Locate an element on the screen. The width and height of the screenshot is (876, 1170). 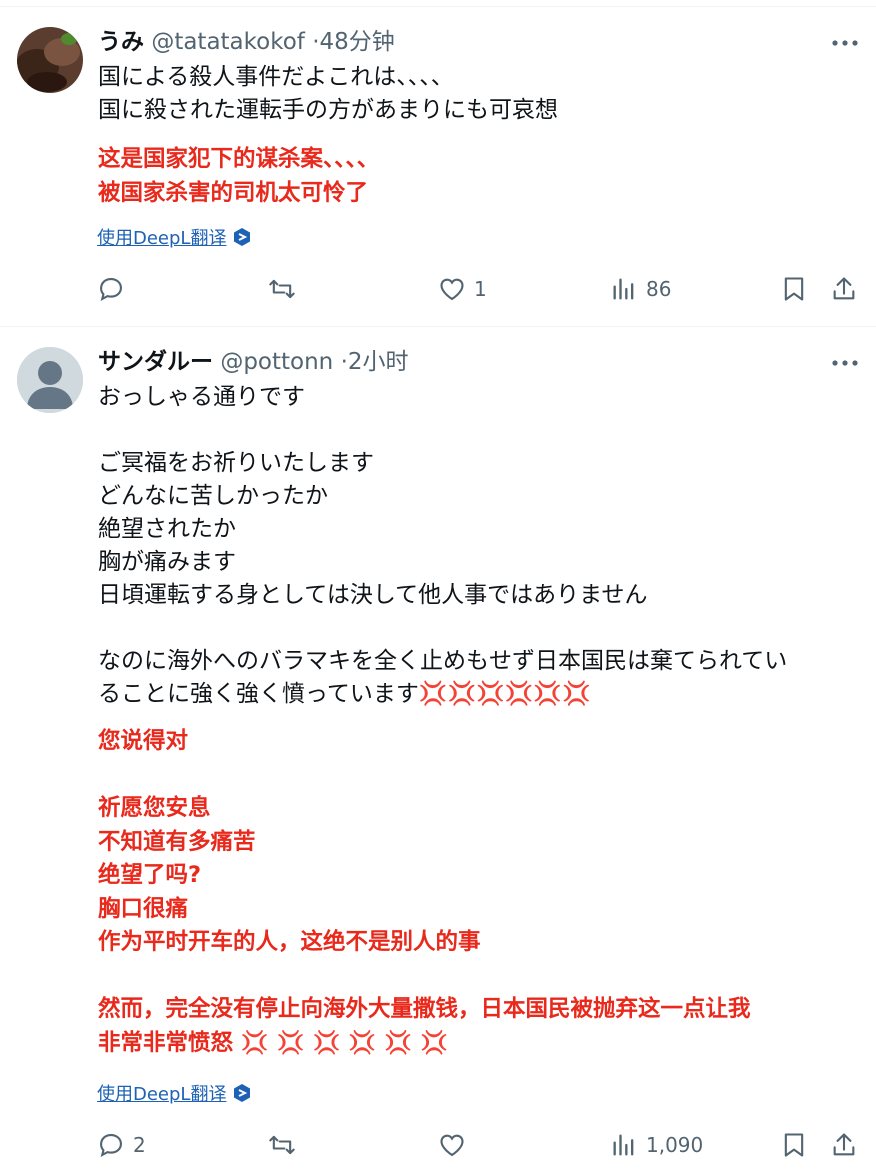
tweet-header: サンダルー @pottonn ·2小时 is located at coordinates (253, 362).